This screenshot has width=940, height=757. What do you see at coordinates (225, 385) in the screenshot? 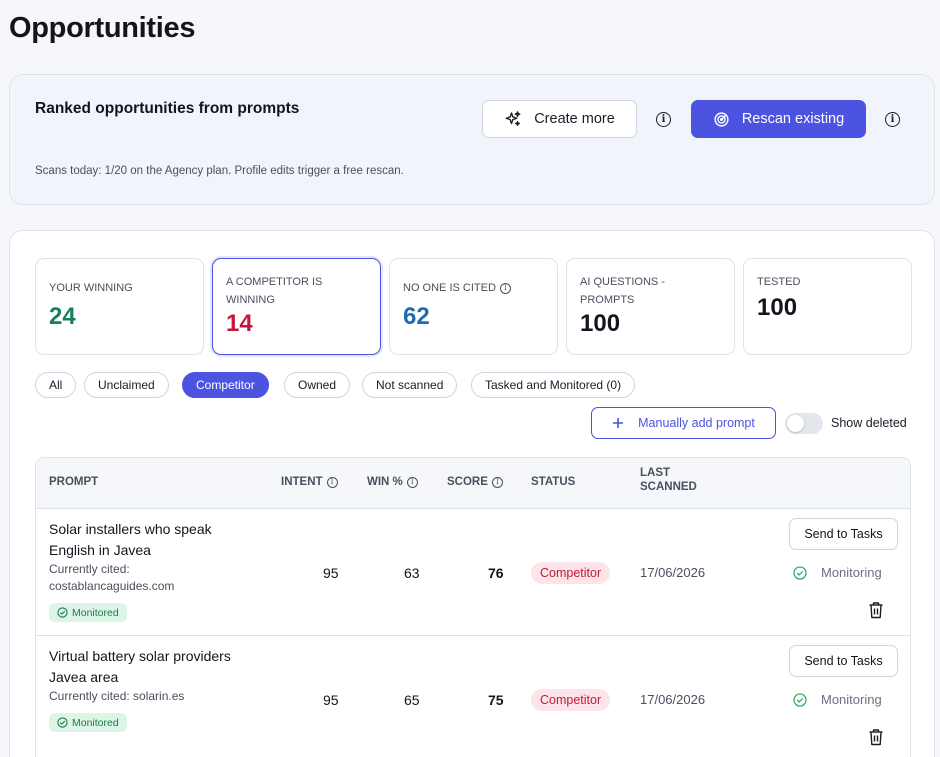
I see `filter-competitor: Competitor` at bounding box center [225, 385].